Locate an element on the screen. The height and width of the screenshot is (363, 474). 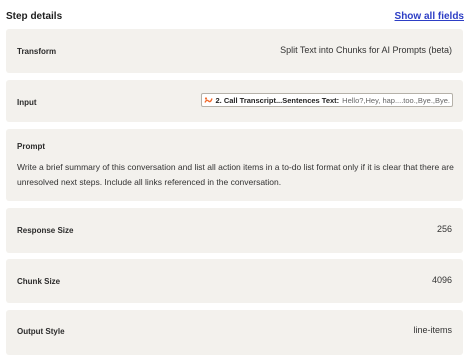
output-style-field: Output Style line-items is located at coordinates (234, 332).